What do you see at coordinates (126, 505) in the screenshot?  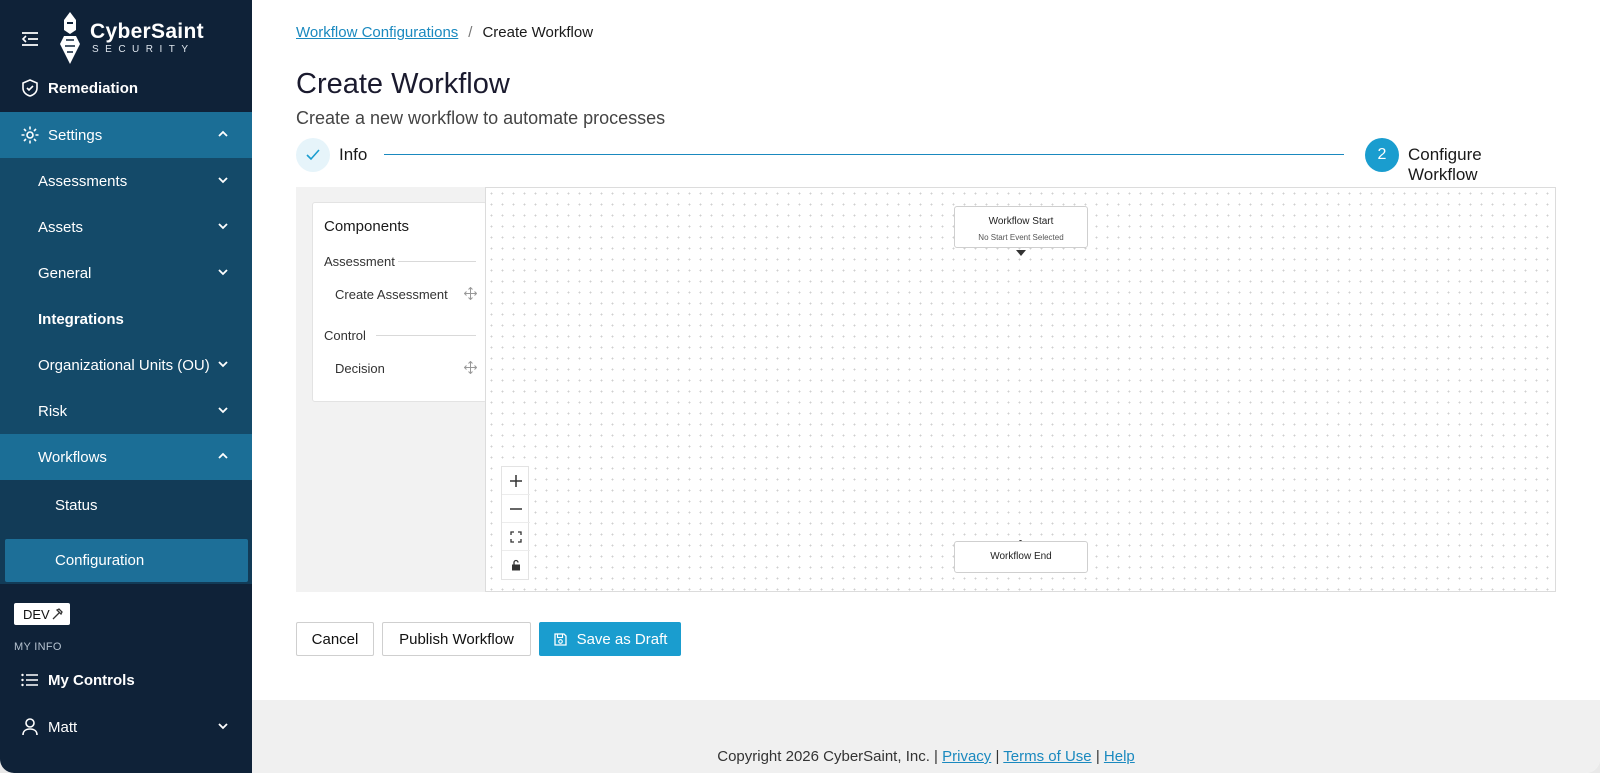 I see `sidebar-item-status: Status` at bounding box center [126, 505].